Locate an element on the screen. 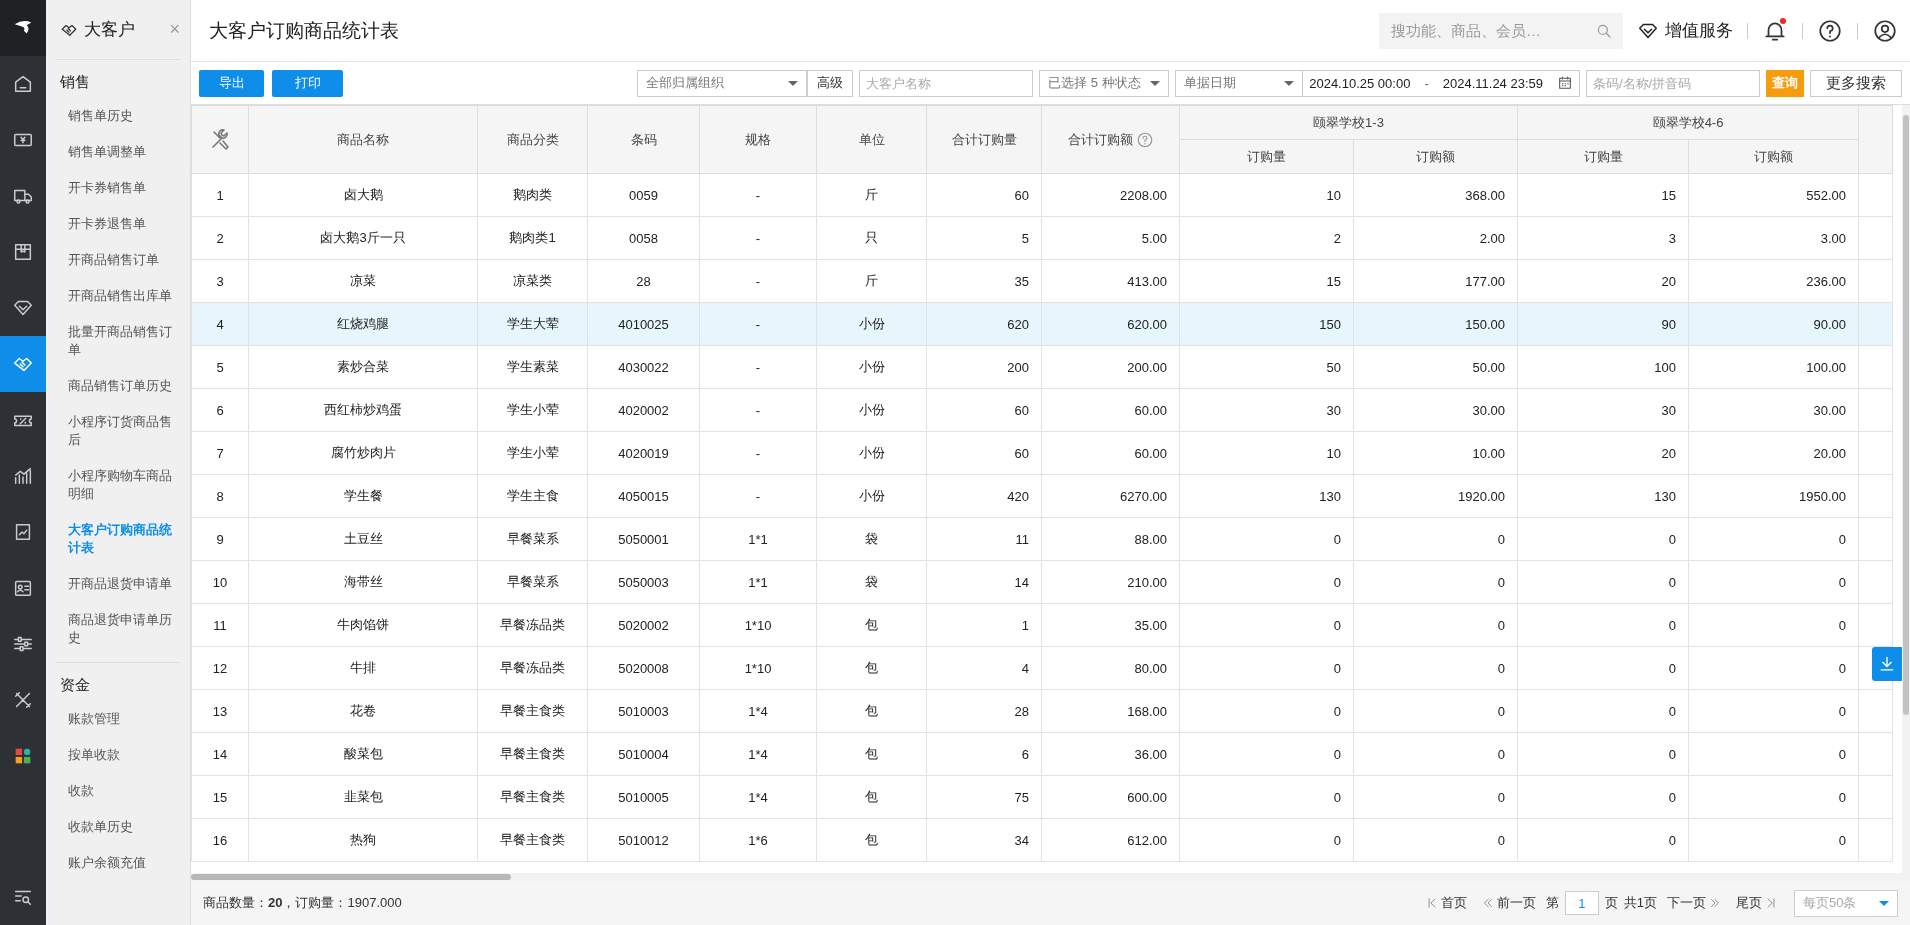  table-row: 10 海带丝 早餐菜系 5050003 1*1 袋 14 210.00 0 0 0 0 is located at coordinates (1042, 582).